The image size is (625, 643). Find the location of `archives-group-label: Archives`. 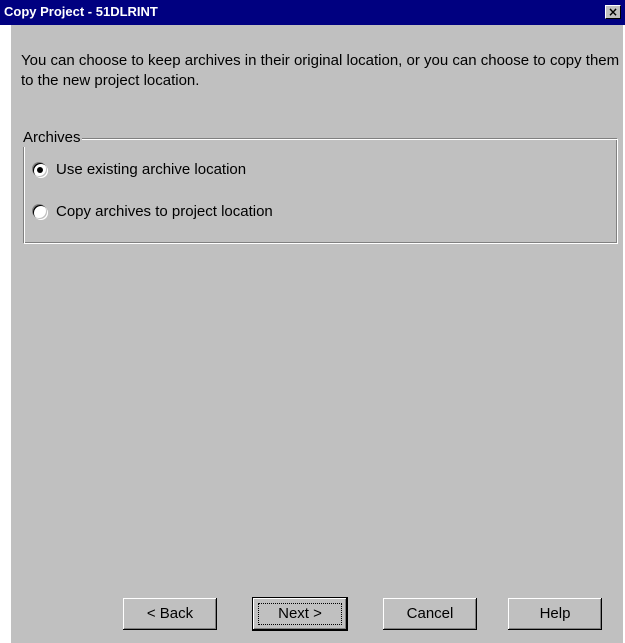

archives-group-label: Archives is located at coordinates (52, 138).